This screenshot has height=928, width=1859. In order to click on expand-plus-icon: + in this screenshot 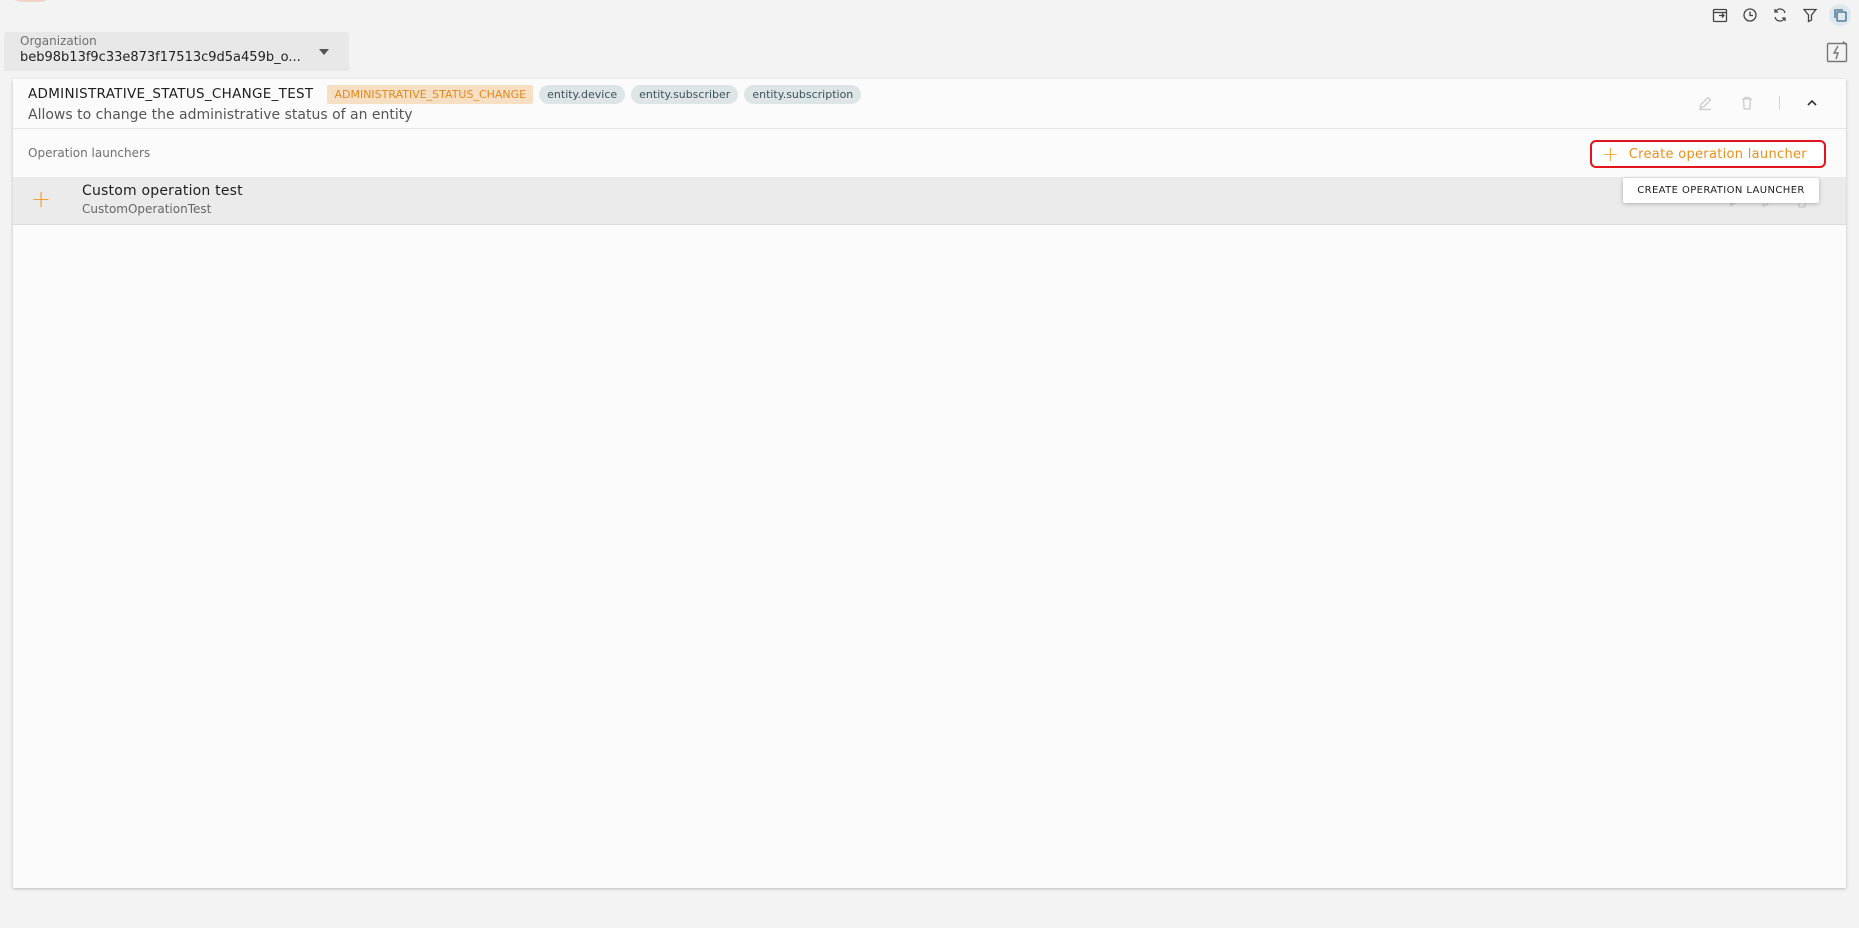, I will do `click(41, 199)`.